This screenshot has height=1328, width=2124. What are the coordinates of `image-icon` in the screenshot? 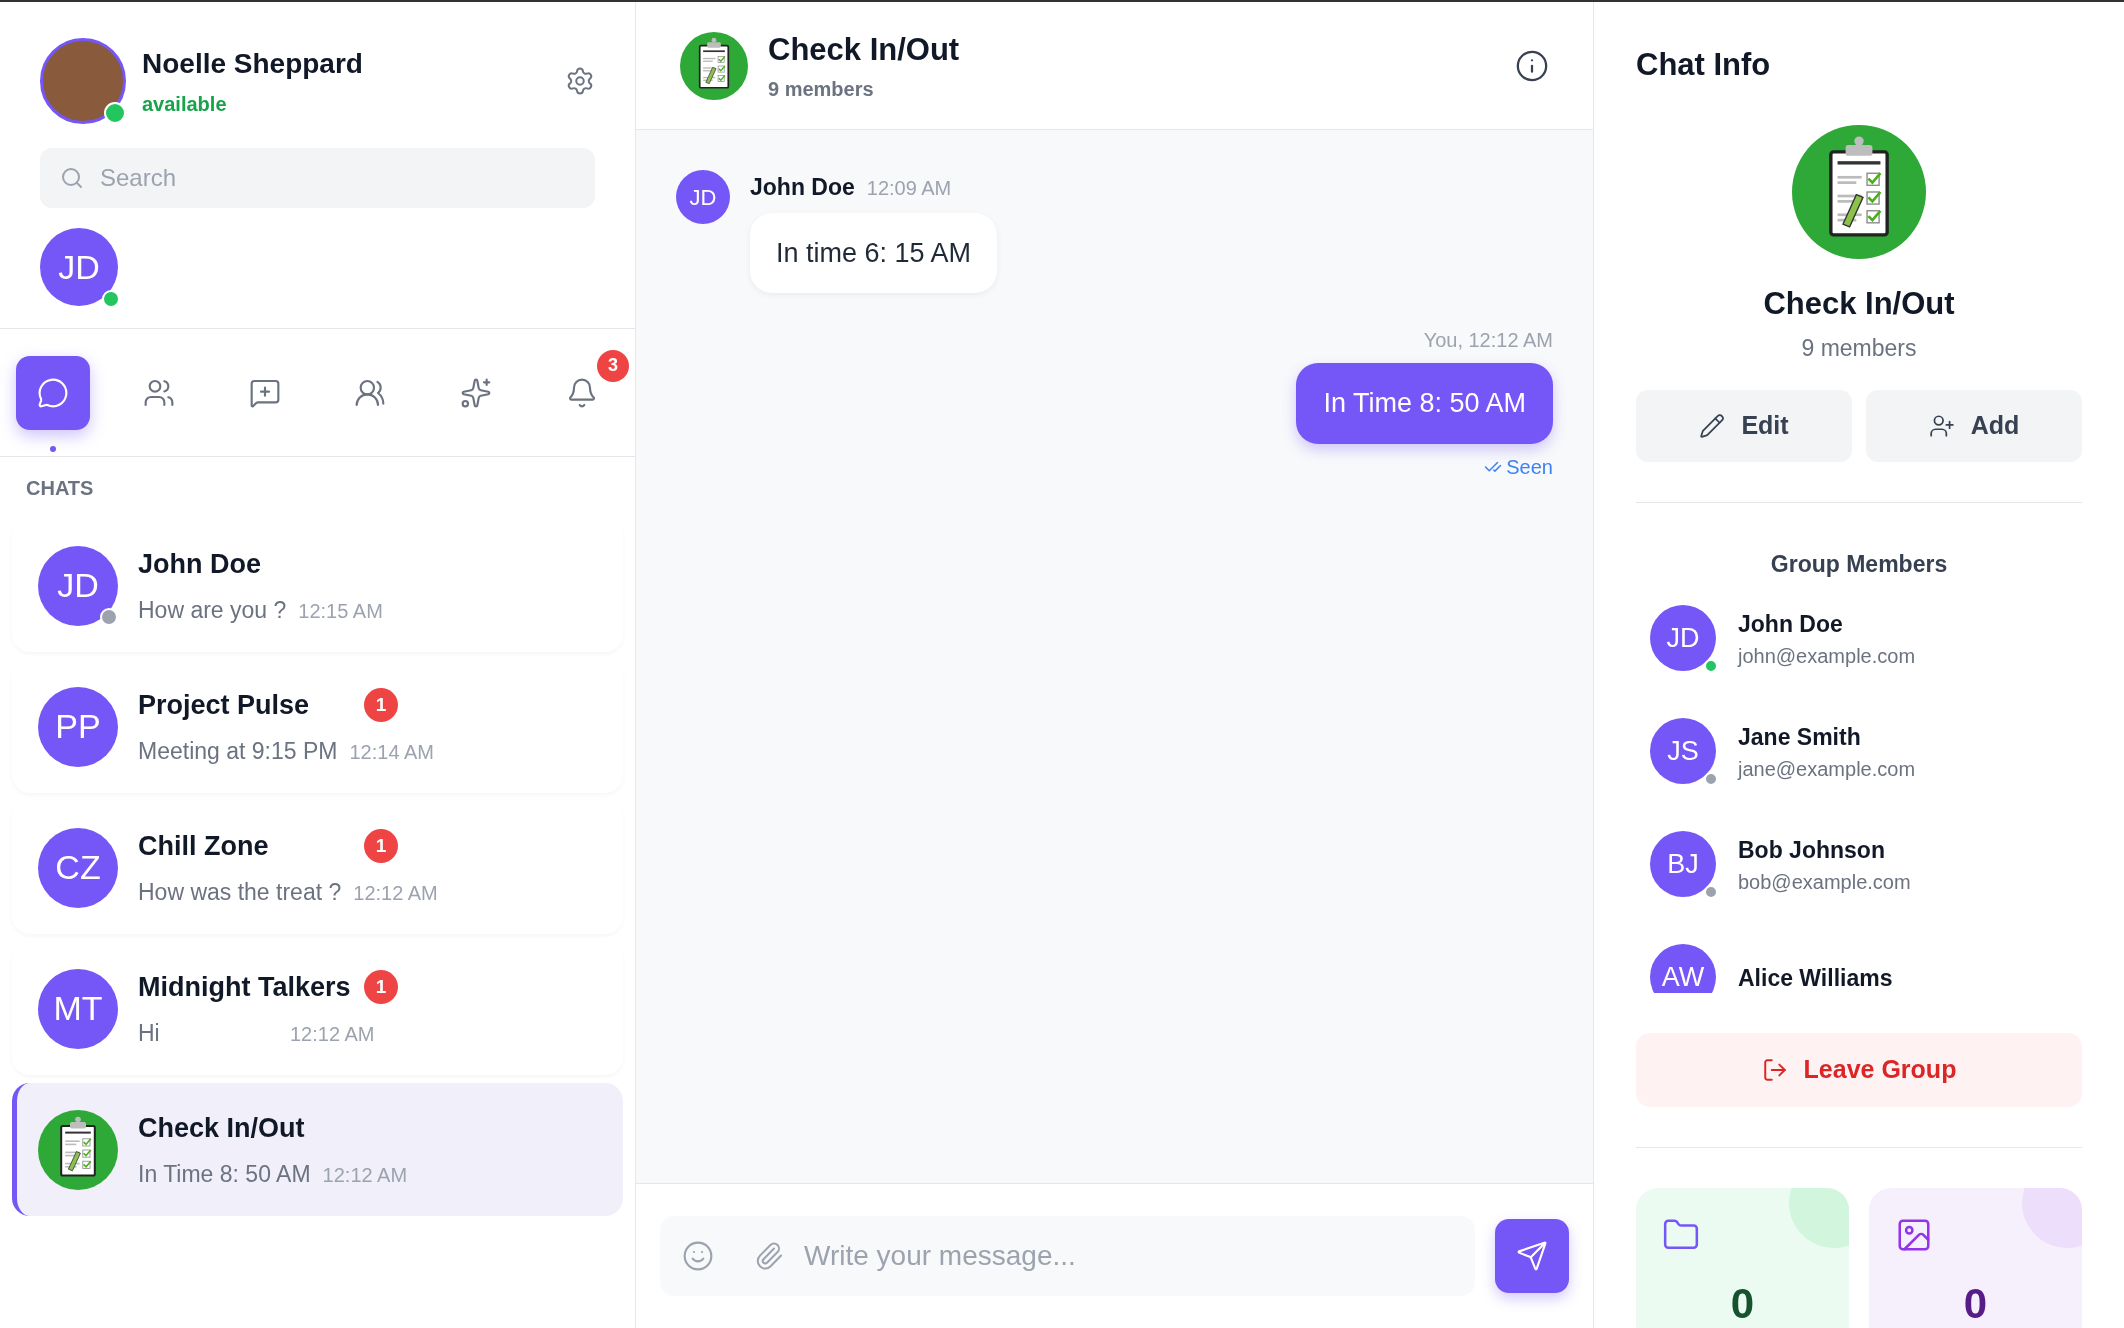 It's located at (1914, 1235).